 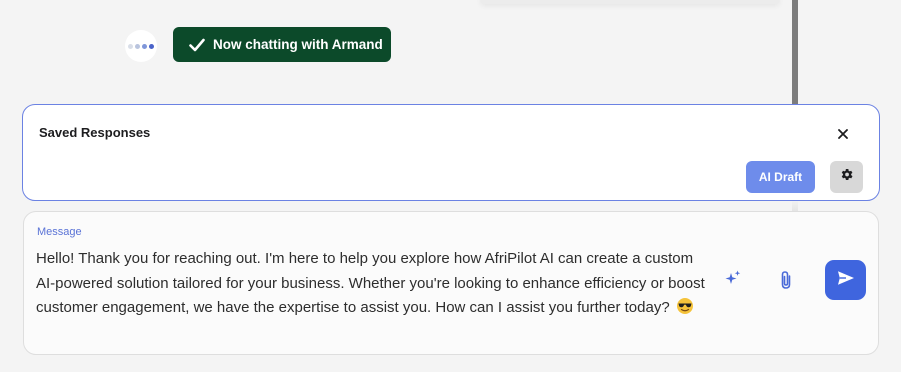 What do you see at coordinates (141, 46) in the screenshot?
I see `typing-indicator` at bounding box center [141, 46].